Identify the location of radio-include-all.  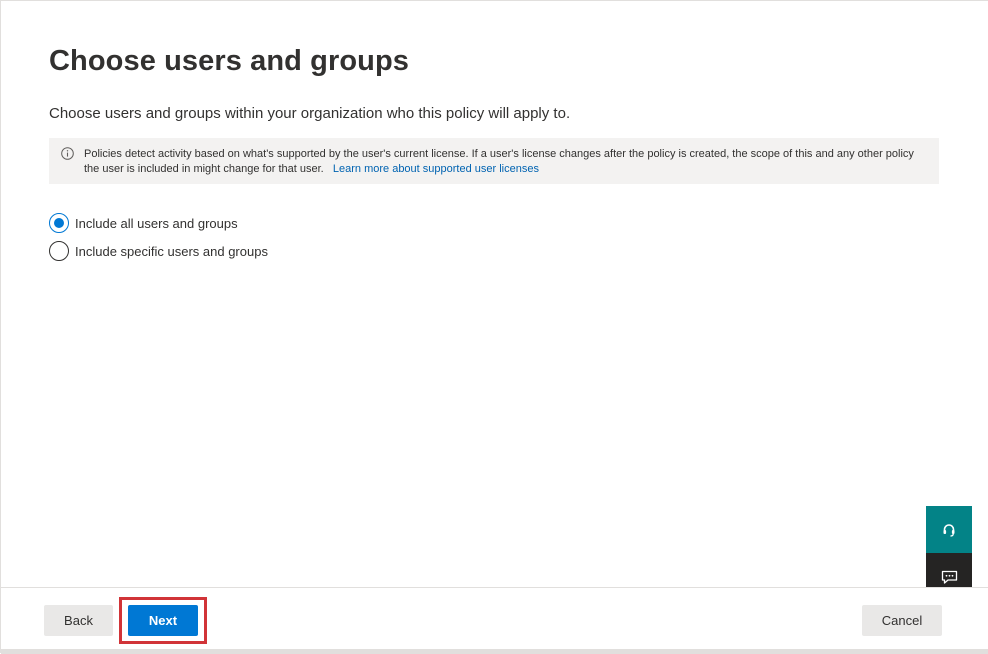
(59, 223).